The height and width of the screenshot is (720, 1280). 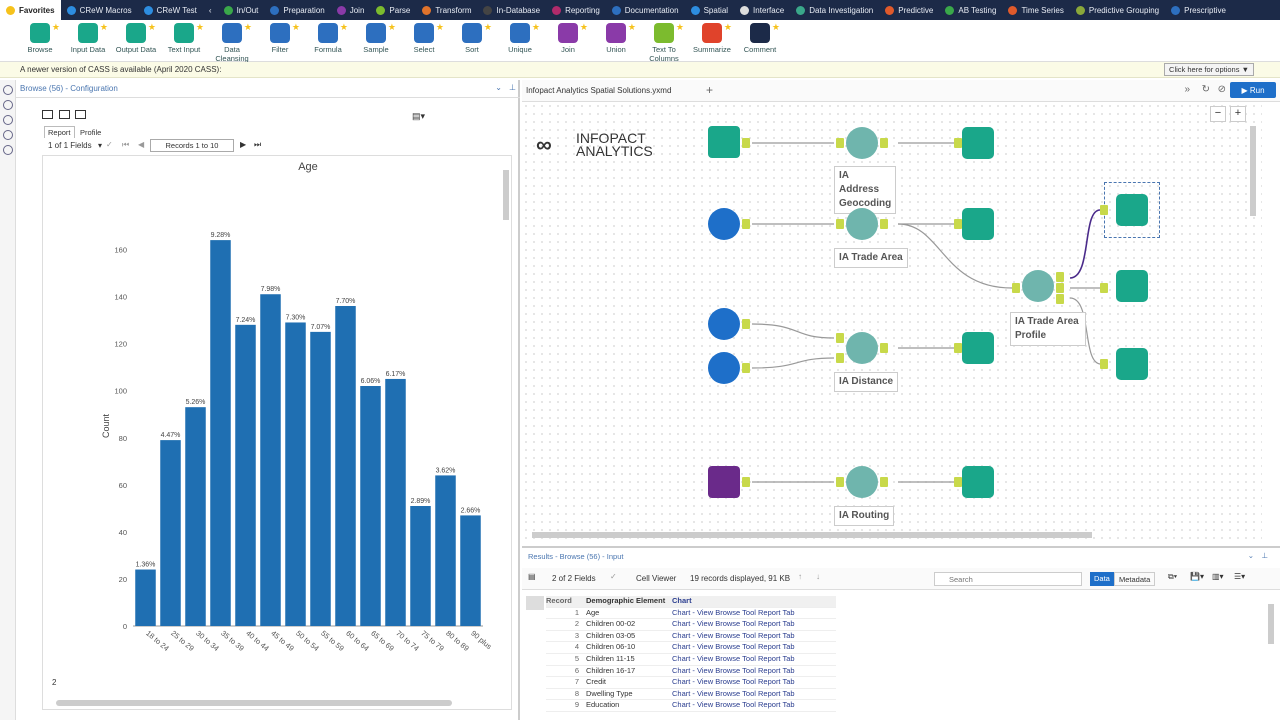 What do you see at coordinates (7, 105) in the screenshot?
I see `code-icon` at bounding box center [7, 105].